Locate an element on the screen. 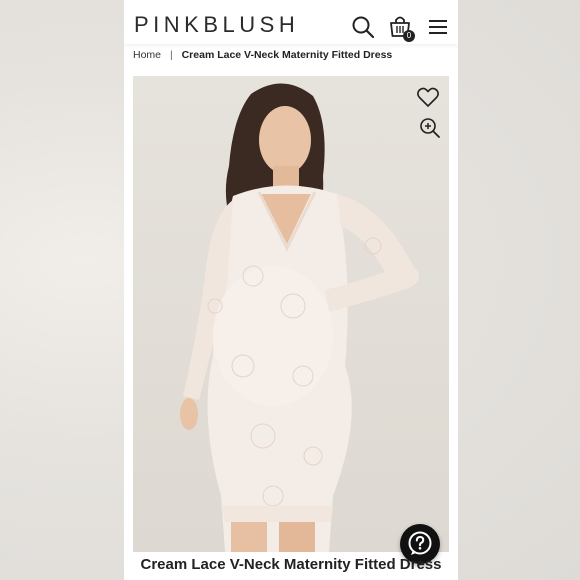  product-title: Cream Lace V-Neck Maternity Fitted Dress is located at coordinates (291, 564).